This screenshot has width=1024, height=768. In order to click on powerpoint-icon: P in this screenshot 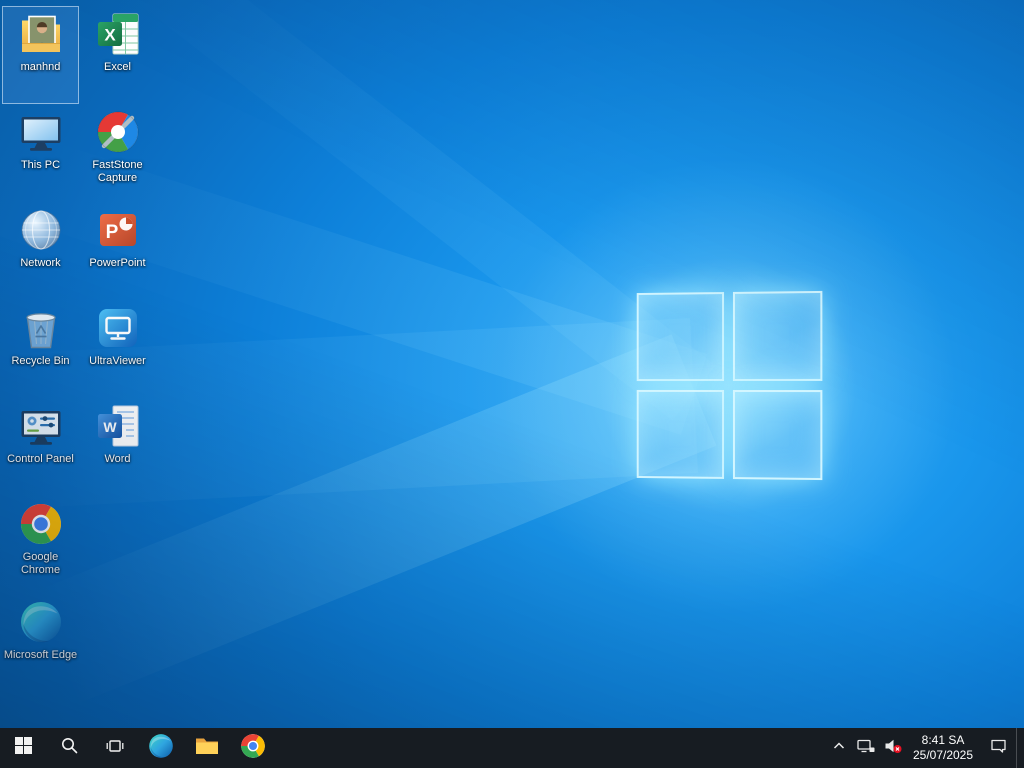, I will do `click(118, 230)`.